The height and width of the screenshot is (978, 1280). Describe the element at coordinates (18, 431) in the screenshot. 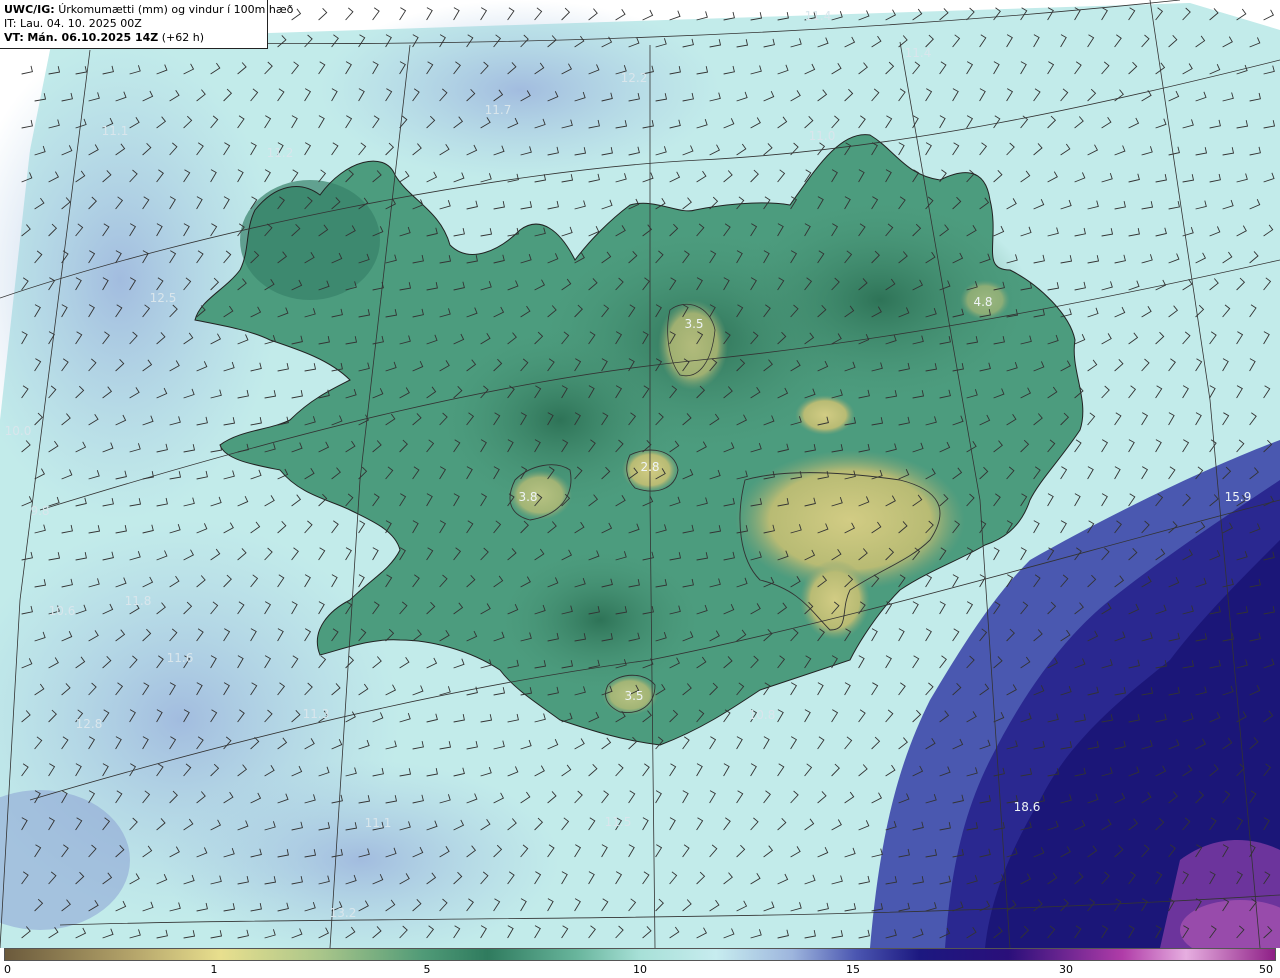

I see `value-label: 10.0` at that location.